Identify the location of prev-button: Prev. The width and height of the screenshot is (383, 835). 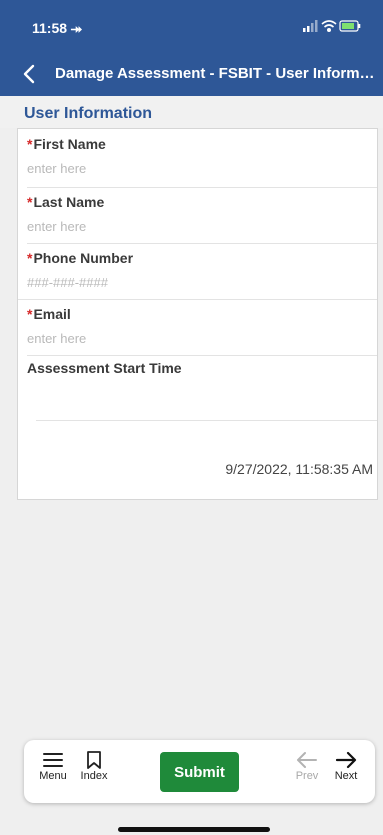
(307, 766).